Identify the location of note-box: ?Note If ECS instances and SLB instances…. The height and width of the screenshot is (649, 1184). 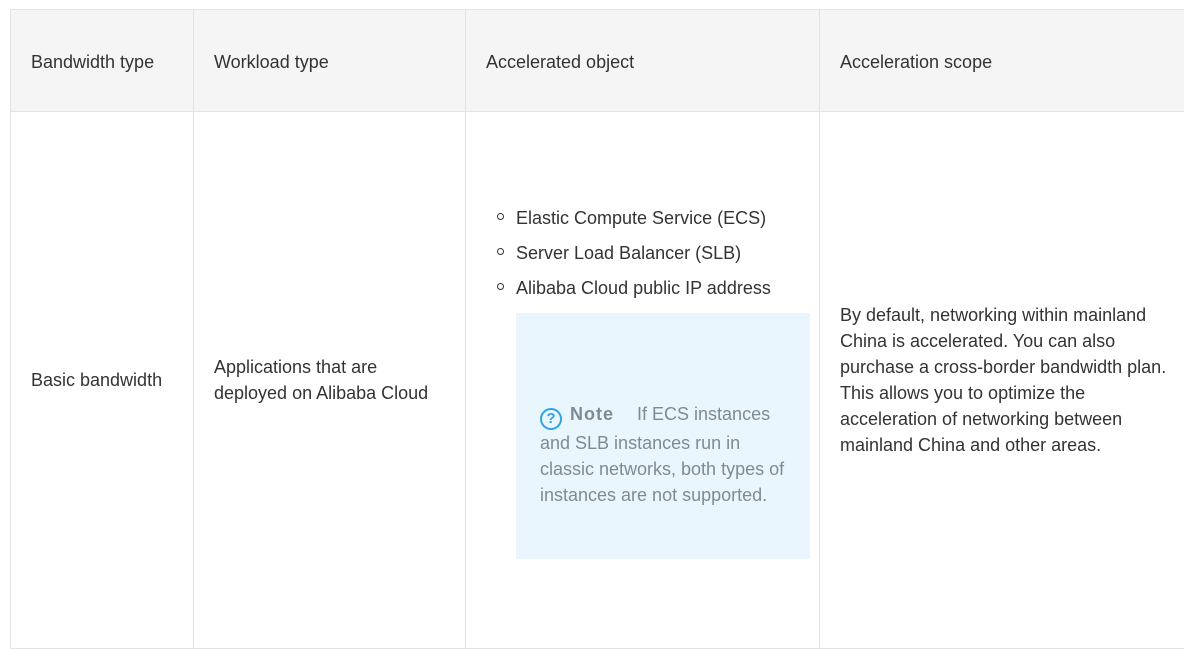
(663, 436).